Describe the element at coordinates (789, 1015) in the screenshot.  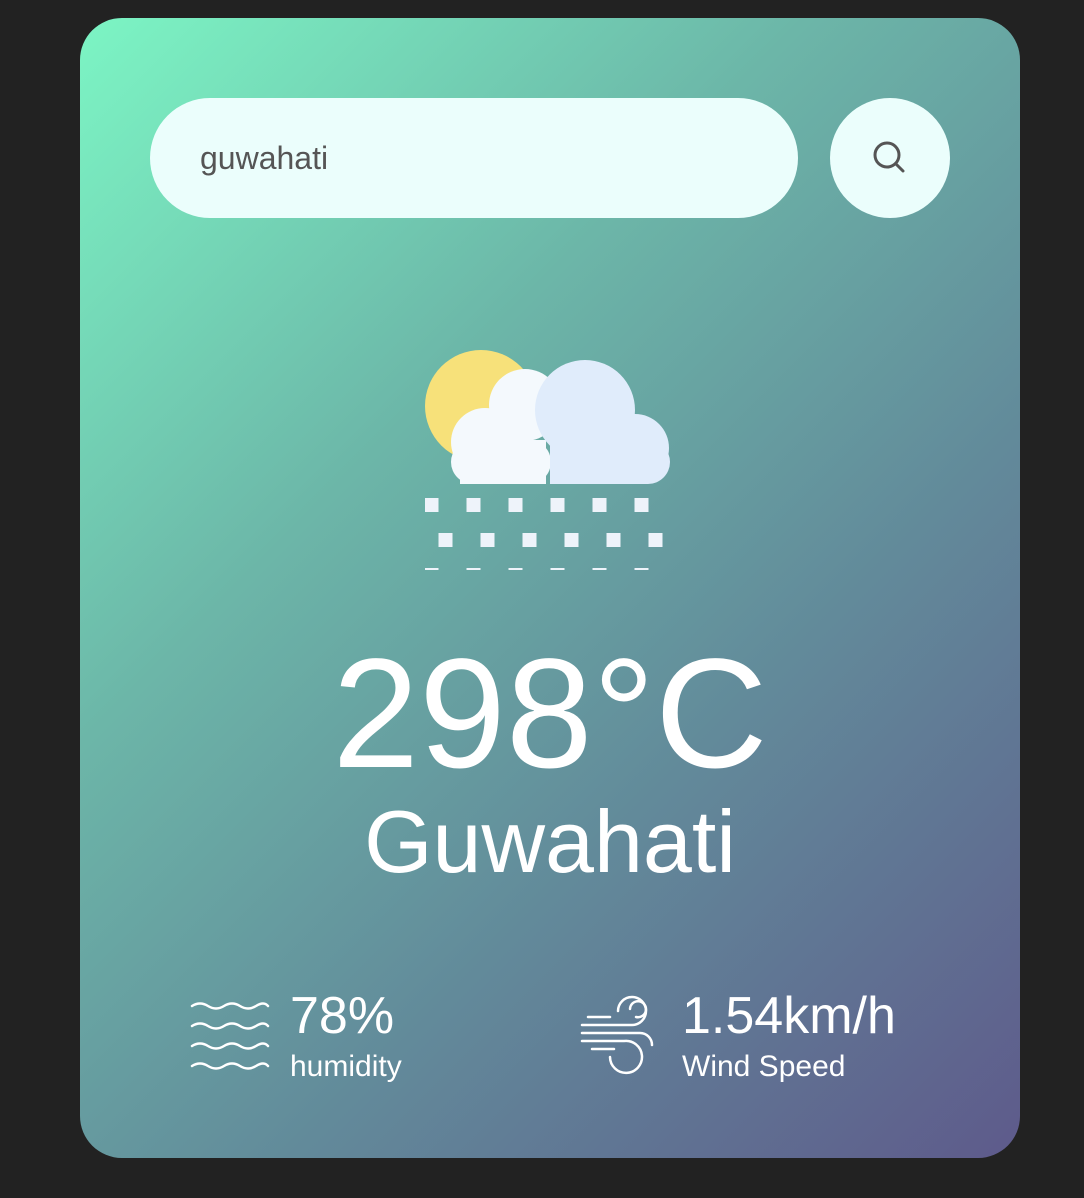
I see `wind-speed-value: 1.54km/h` at that location.